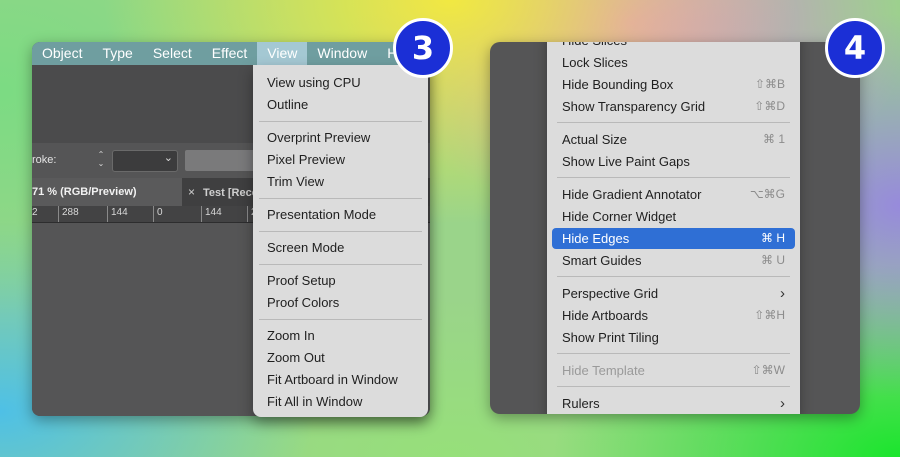 This screenshot has width=900, height=457. What do you see at coordinates (673, 84) in the screenshot?
I see `menu-item-hide-bounding-box: Hide Bounding Box ⇧⌘B` at bounding box center [673, 84].